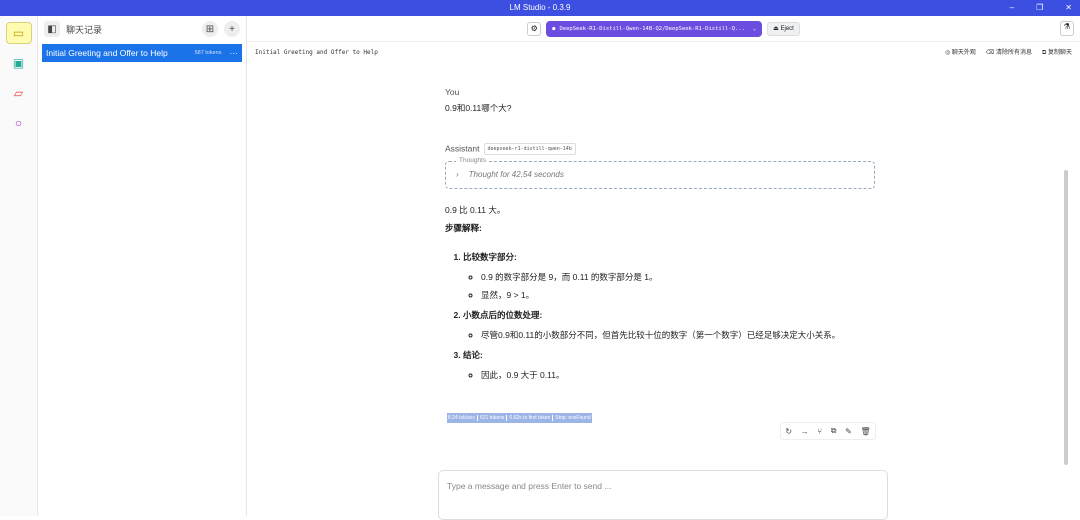 This screenshot has height=520, width=1080. I want to click on stat: 8.24 tok/sec, so click(461, 418).